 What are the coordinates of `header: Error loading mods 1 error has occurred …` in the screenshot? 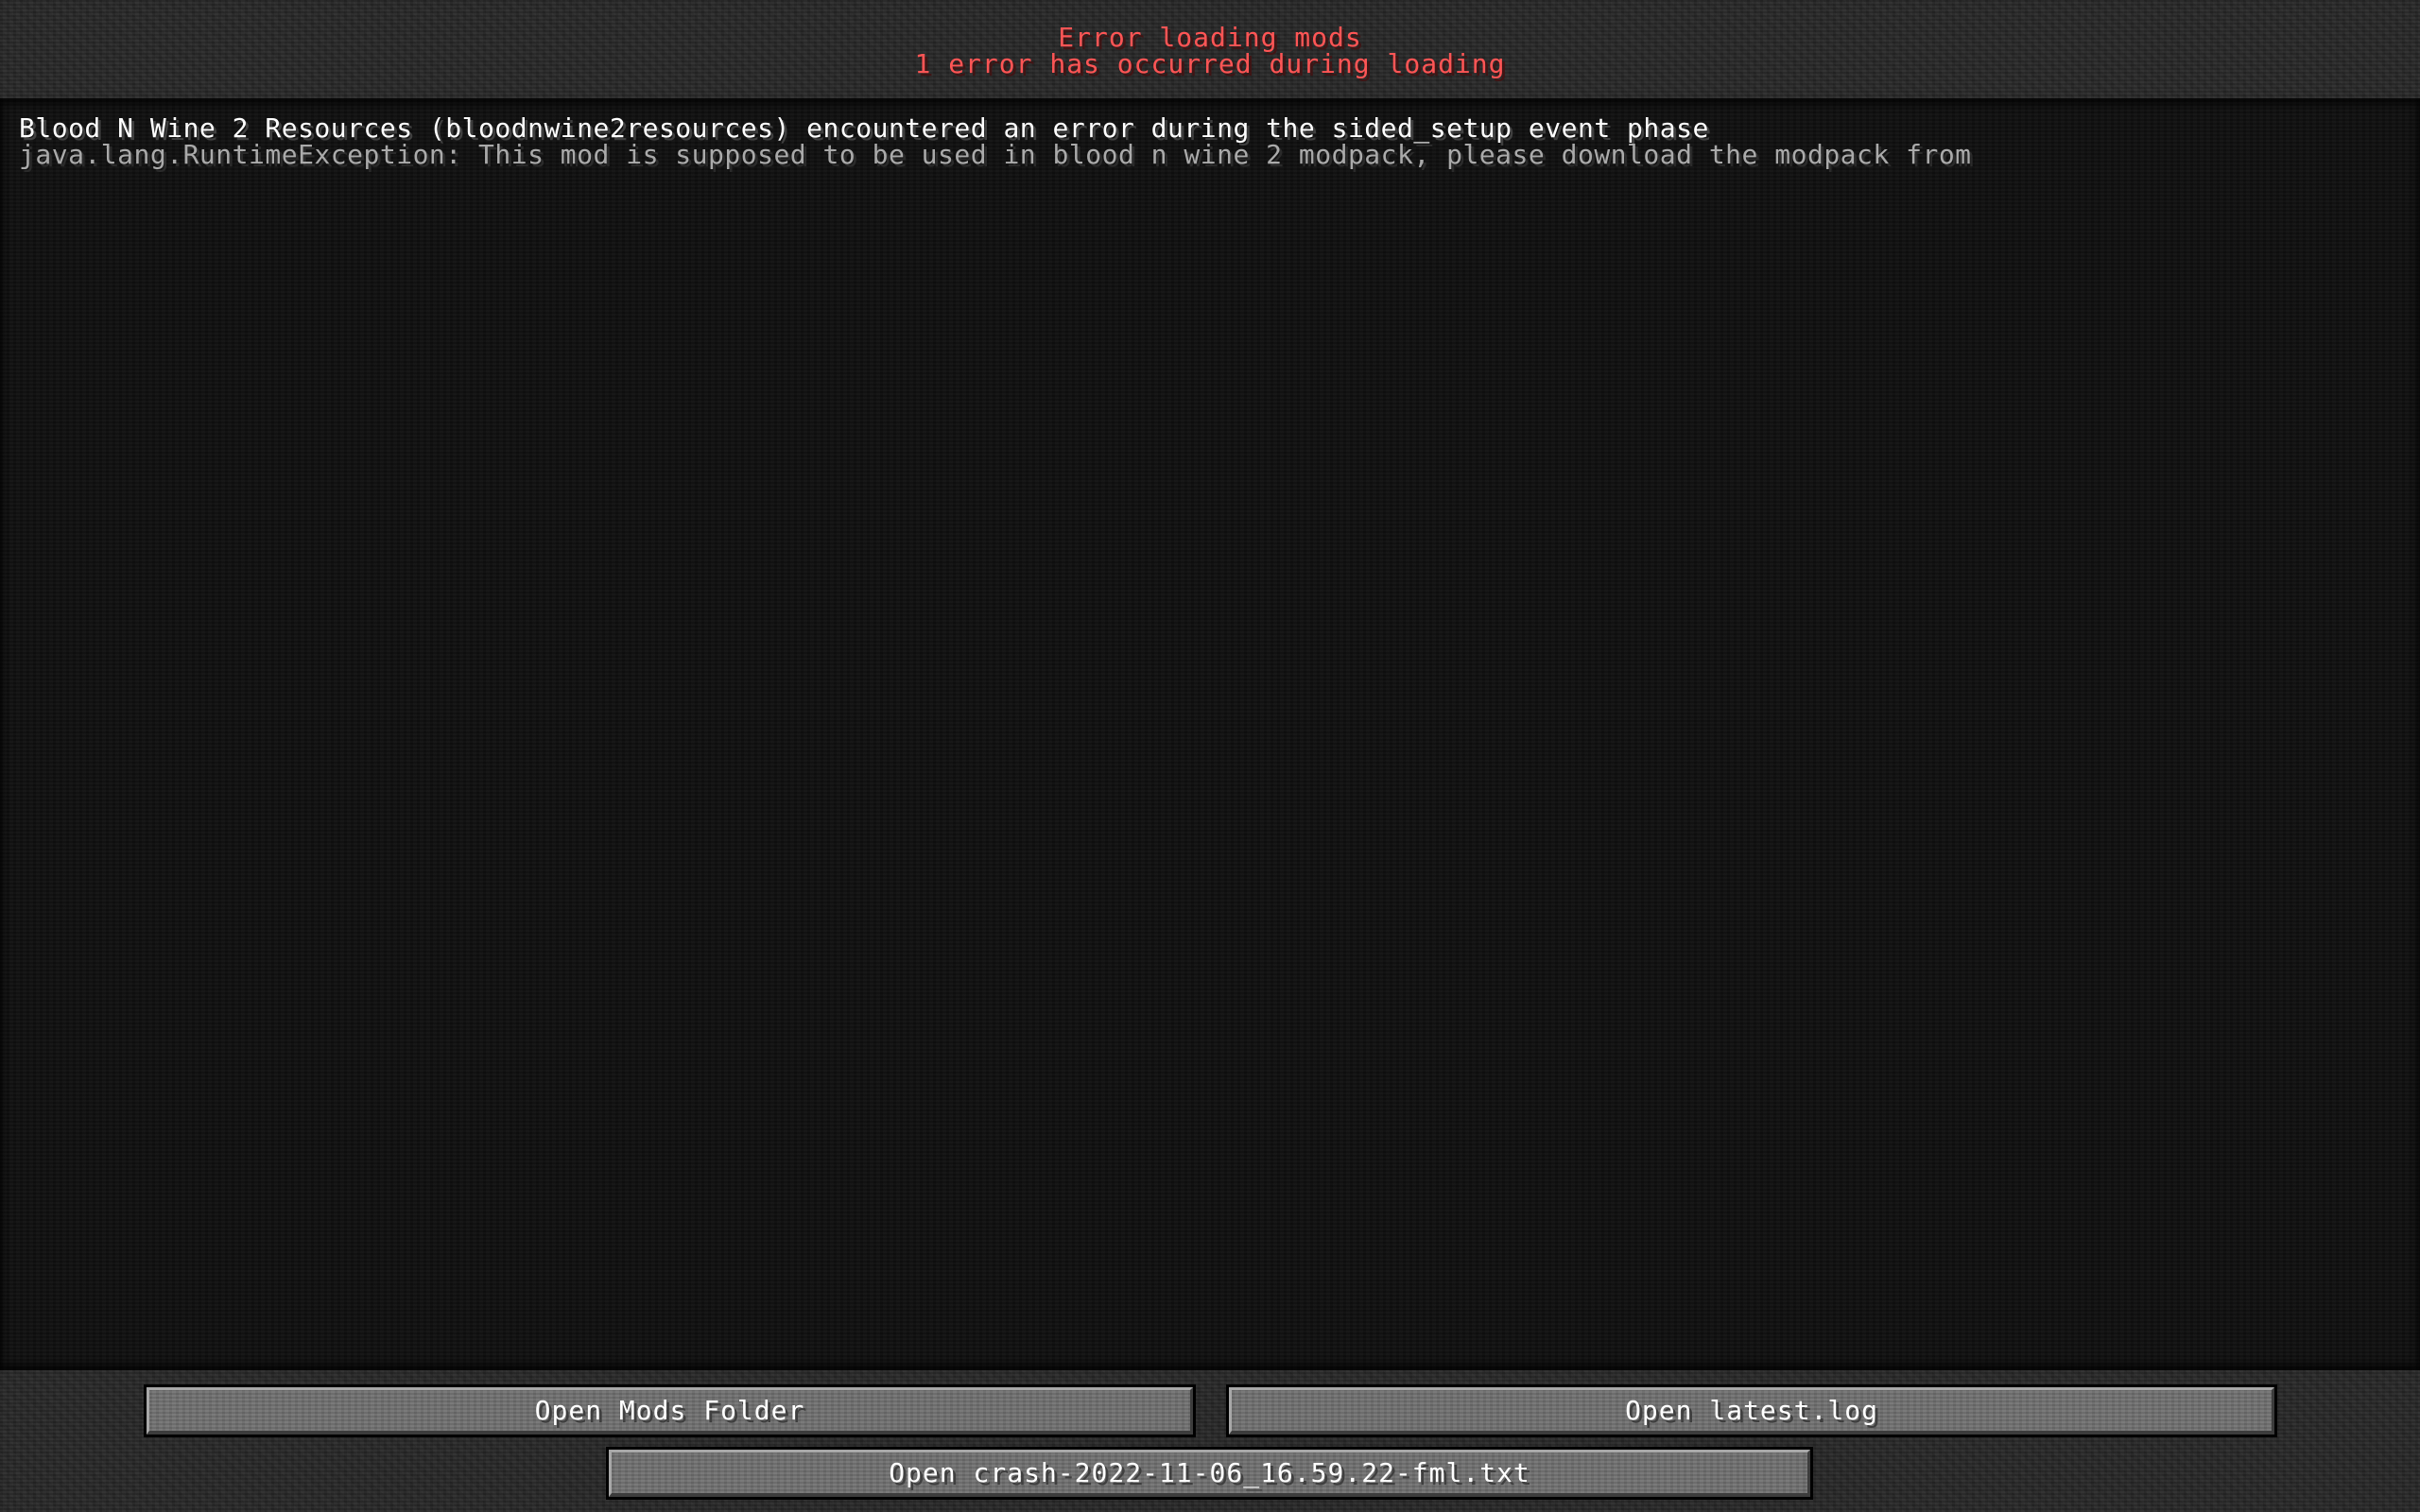 It's located at (1210, 49).